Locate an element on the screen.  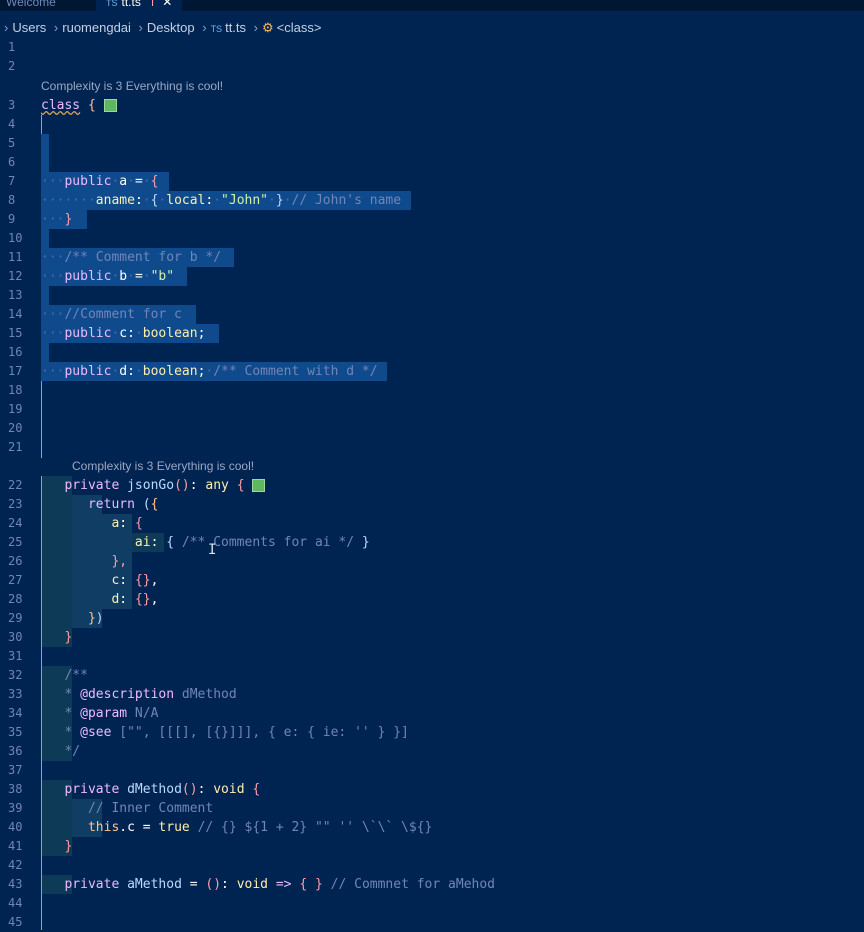
line-number: 17 is located at coordinates (15, 371).